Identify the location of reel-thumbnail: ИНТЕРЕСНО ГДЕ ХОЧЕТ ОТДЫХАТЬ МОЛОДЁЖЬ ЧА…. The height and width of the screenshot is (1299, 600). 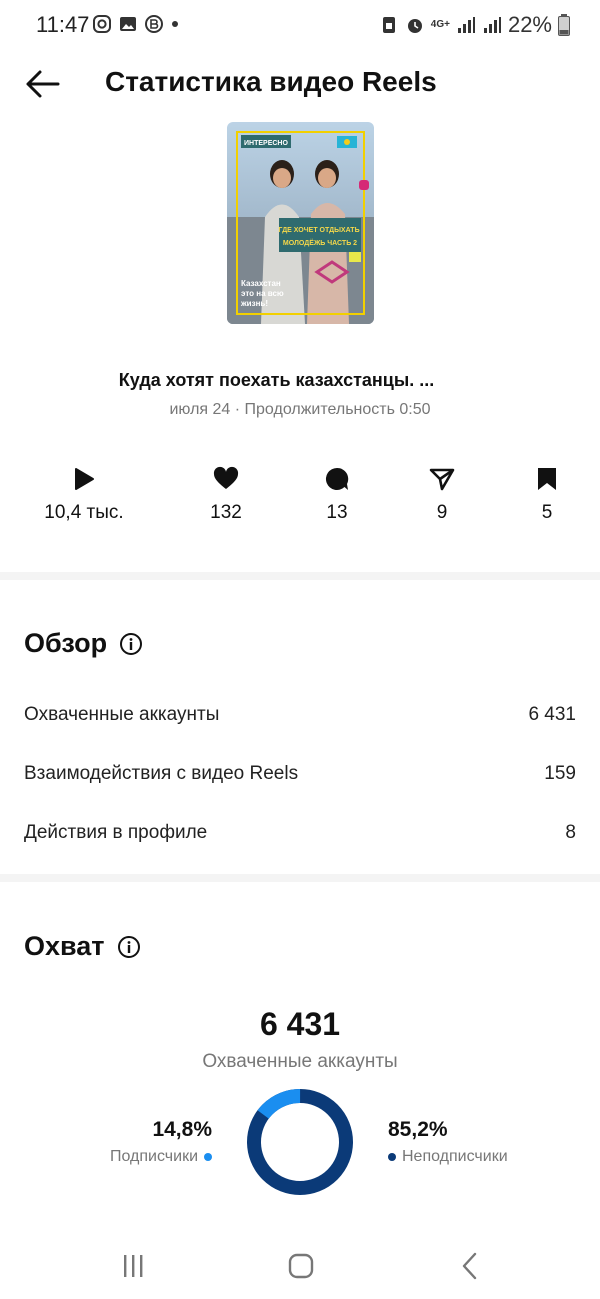
(300, 223).